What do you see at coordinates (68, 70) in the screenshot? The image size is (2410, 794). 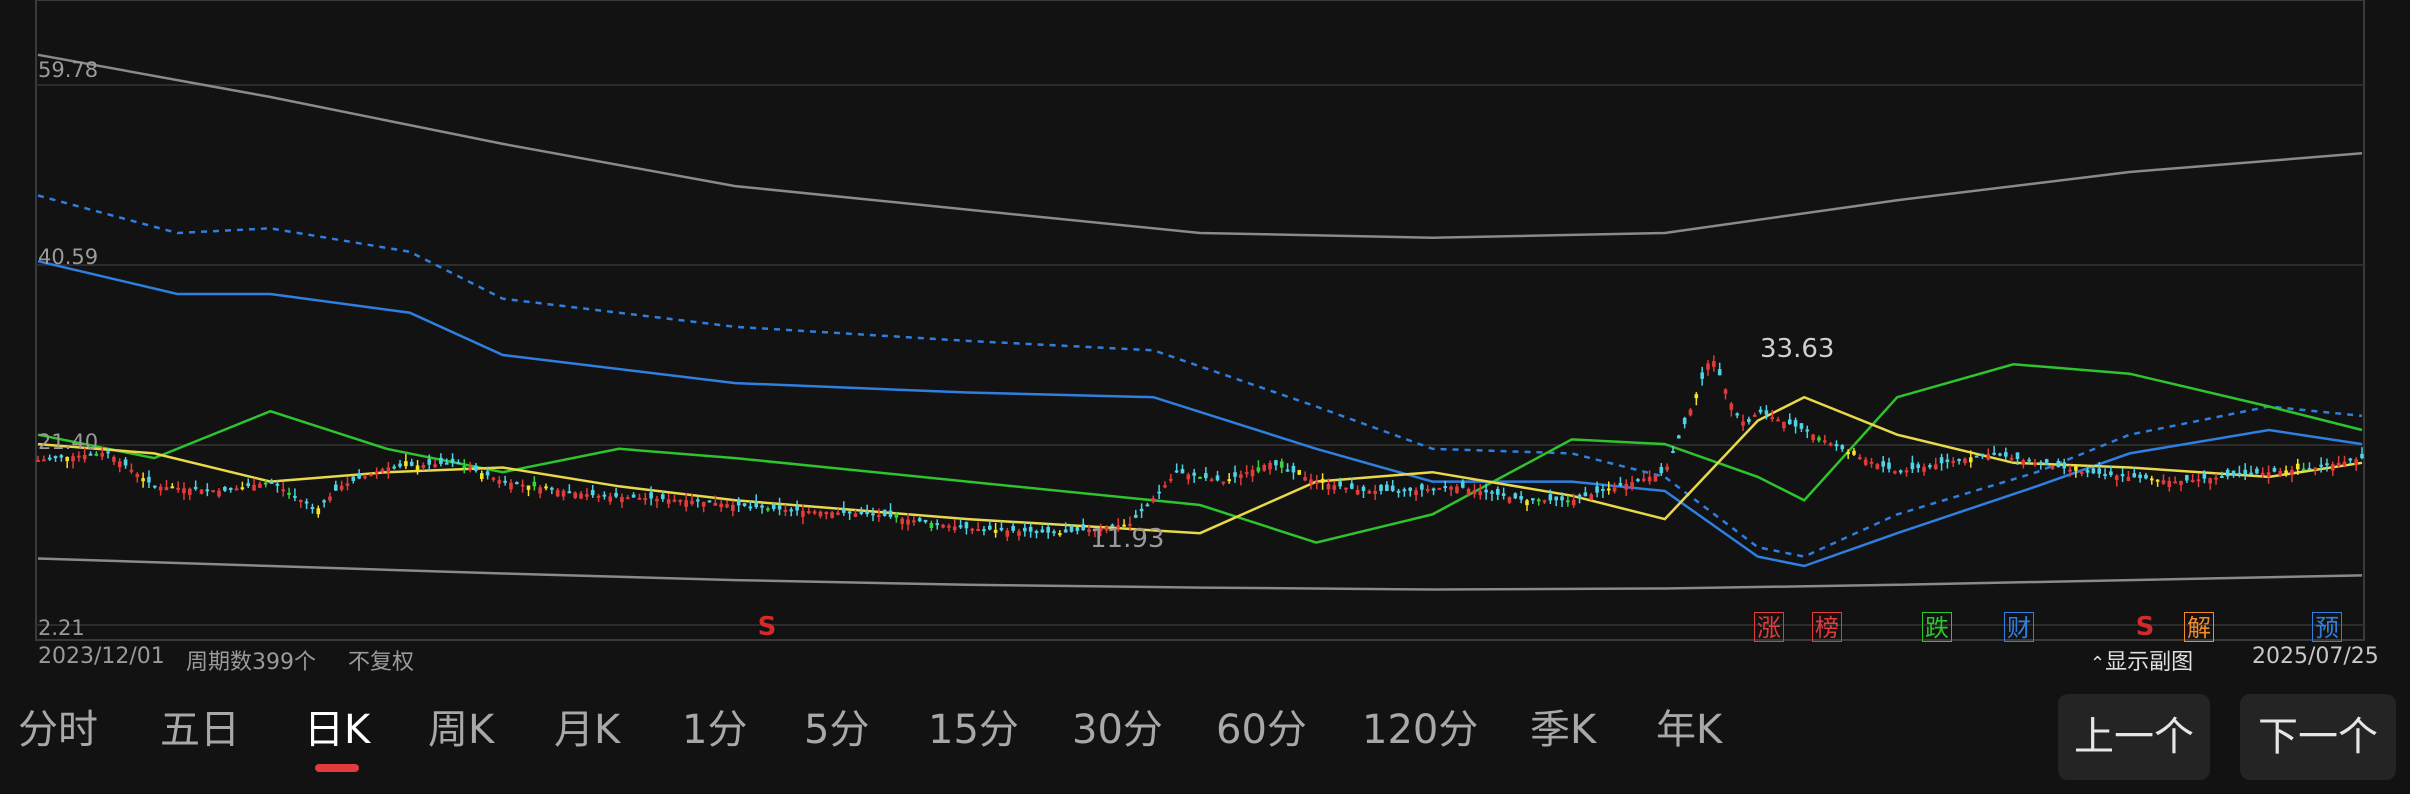 I see `price-axis-high-label: 59.78` at bounding box center [68, 70].